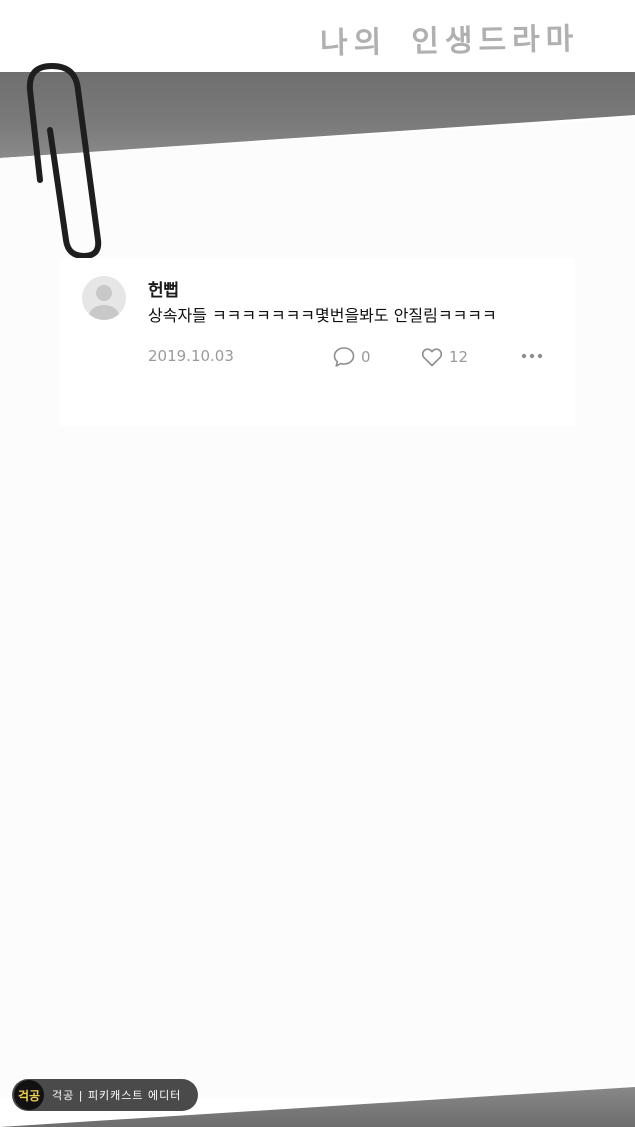 The height and width of the screenshot is (1127, 635). I want to click on post-meta-row: 2019.10.03 0 12, so click(348, 357).